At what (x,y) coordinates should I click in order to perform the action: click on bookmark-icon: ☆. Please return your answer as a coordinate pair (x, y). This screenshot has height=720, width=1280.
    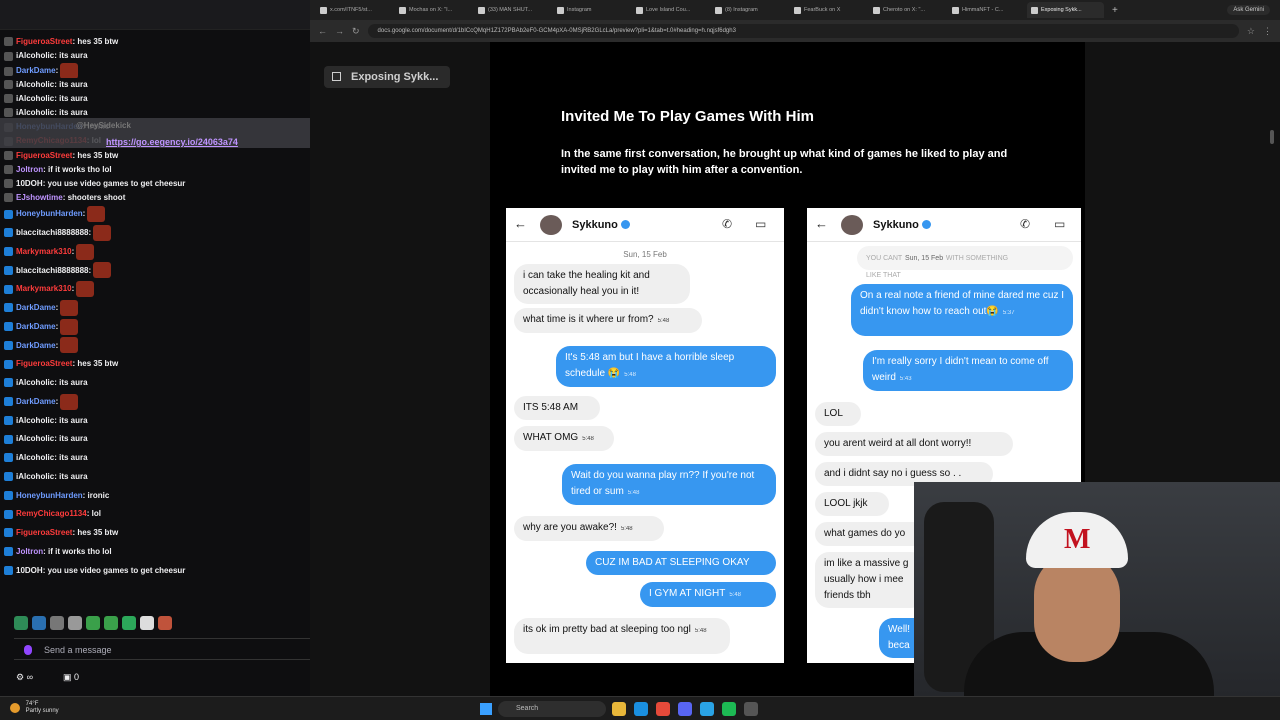
    Looking at the image, I should click on (1251, 31).